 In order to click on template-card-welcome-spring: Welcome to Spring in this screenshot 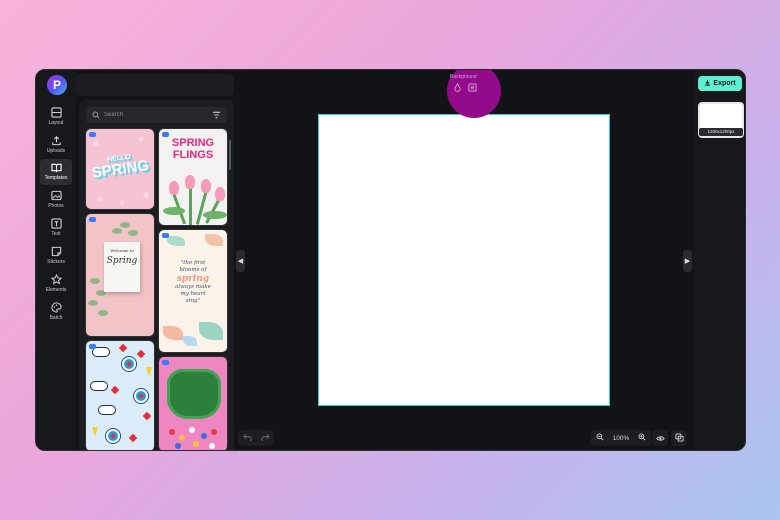, I will do `click(120, 275)`.